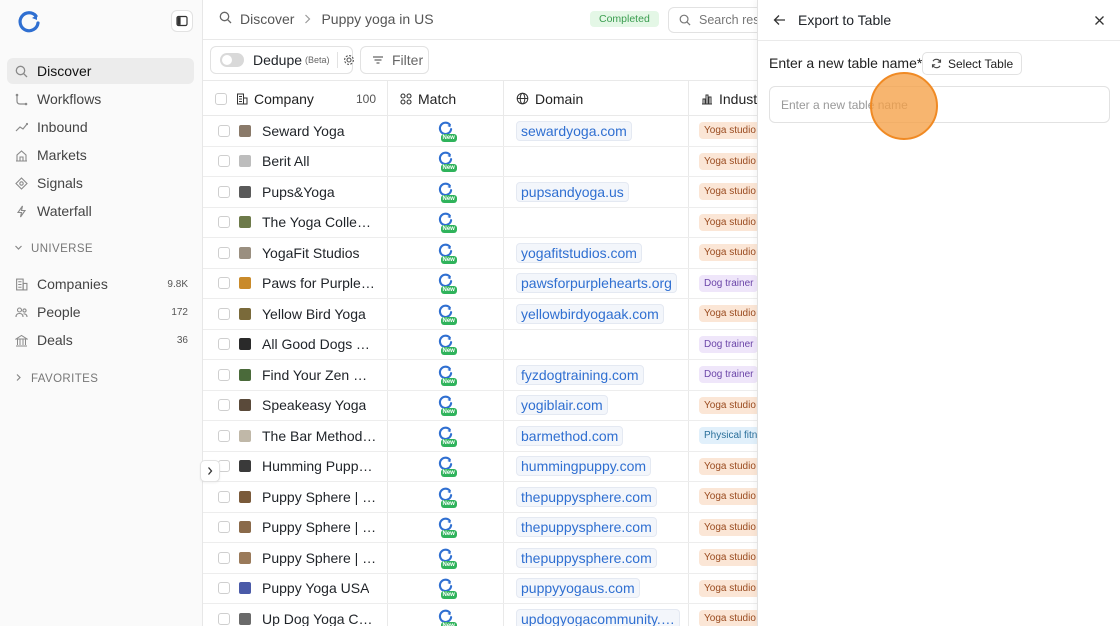  I want to click on select-all-checkbox, so click(221, 98).